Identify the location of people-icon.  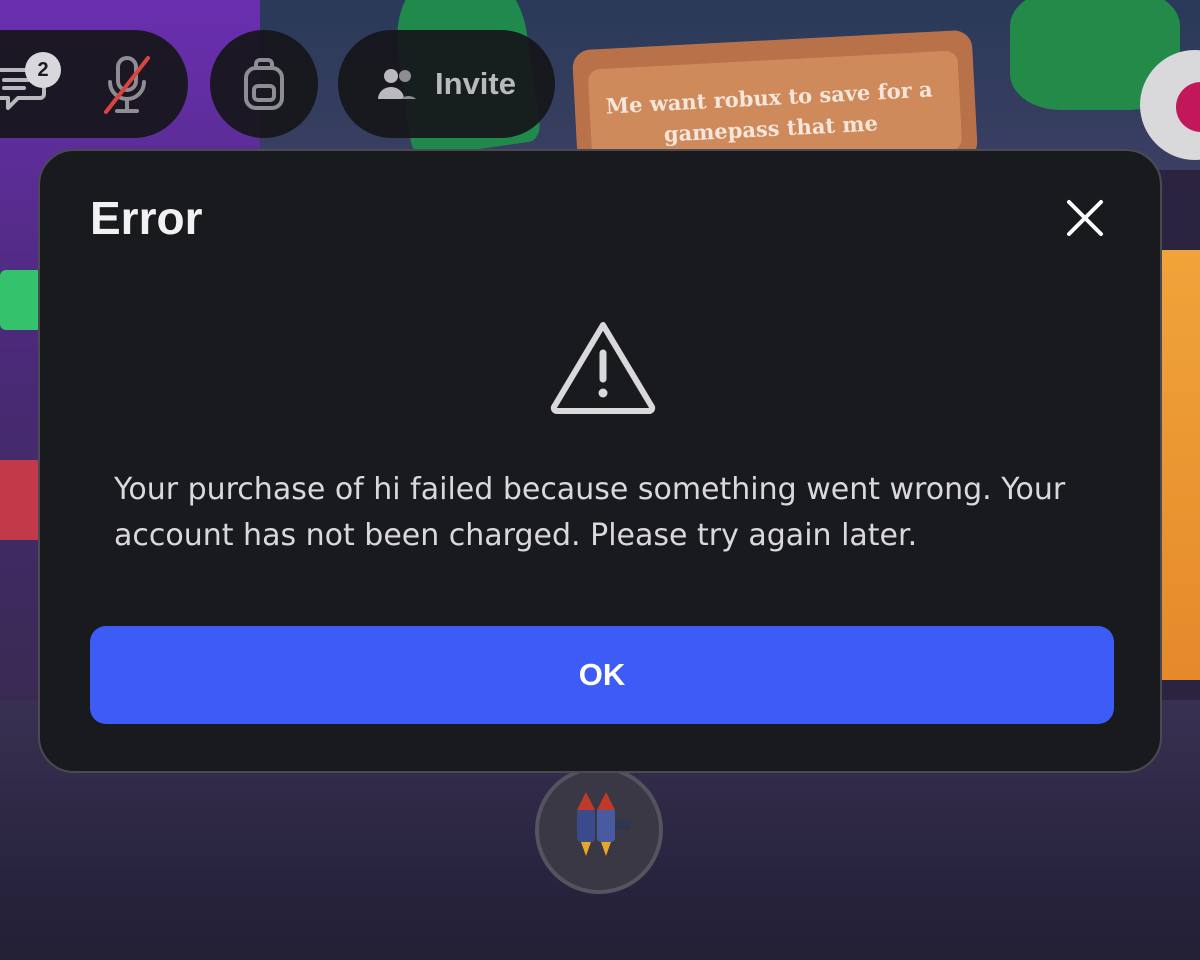
(397, 84).